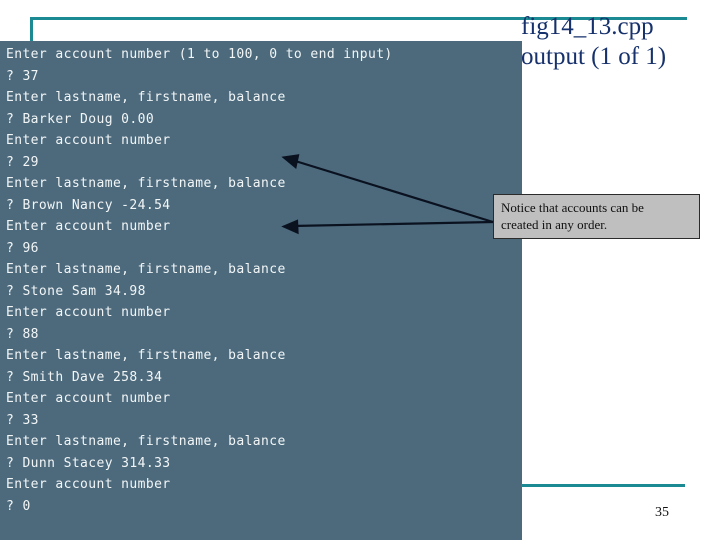 This screenshot has width=720, height=540. What do you see at coordinates (76, 291) in the screenshot?
I see `terminal-line: ? Stone Sam 34.98` at bounding box center [76, 291].